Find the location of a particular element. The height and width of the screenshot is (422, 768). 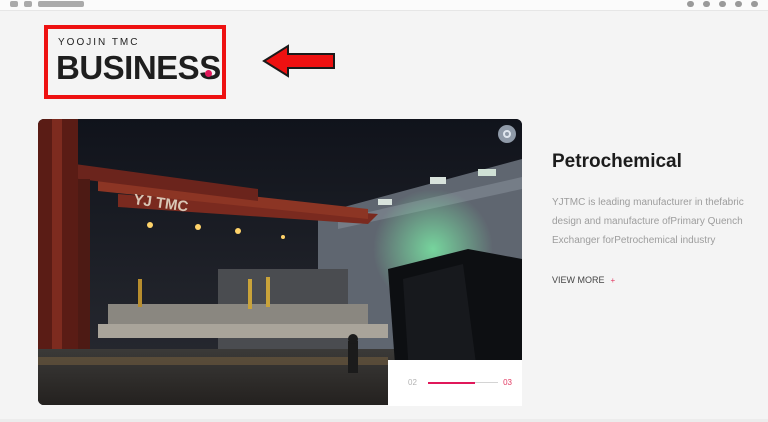

address-bar is located at coordinates (61, 4).